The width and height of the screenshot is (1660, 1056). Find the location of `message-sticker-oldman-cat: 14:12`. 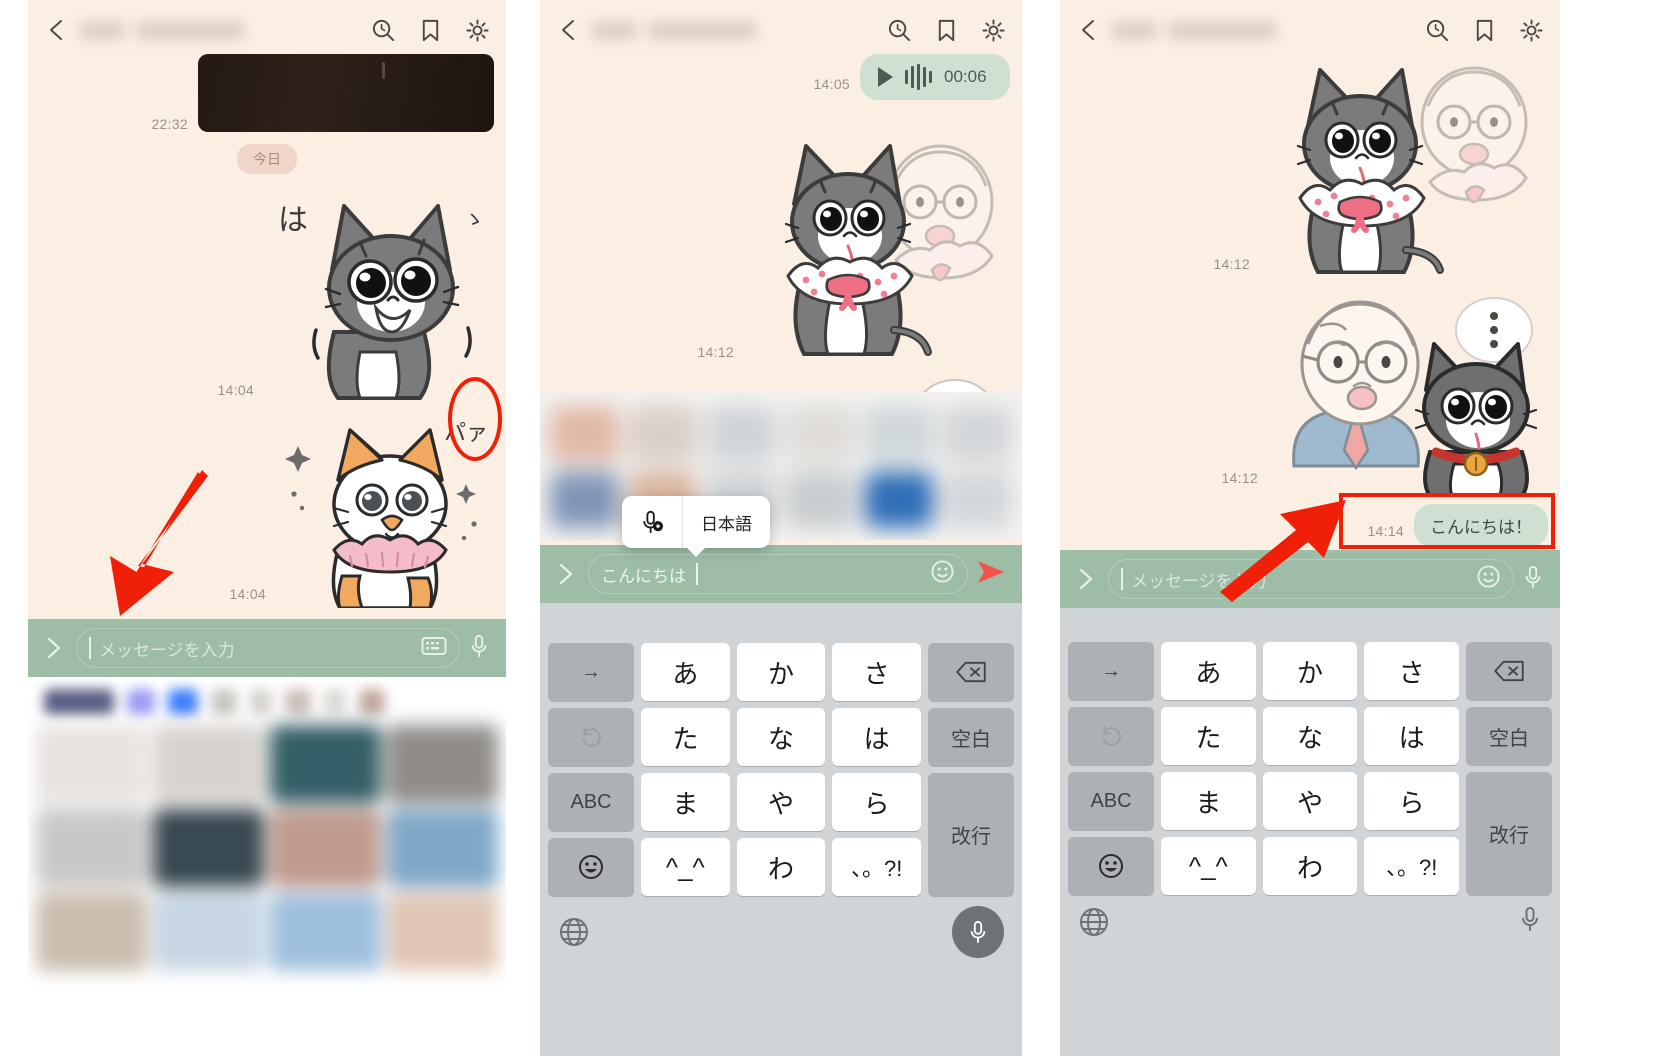

message-sticker-oldman-cat: 14:12 is located at coordinates (1310, 391).